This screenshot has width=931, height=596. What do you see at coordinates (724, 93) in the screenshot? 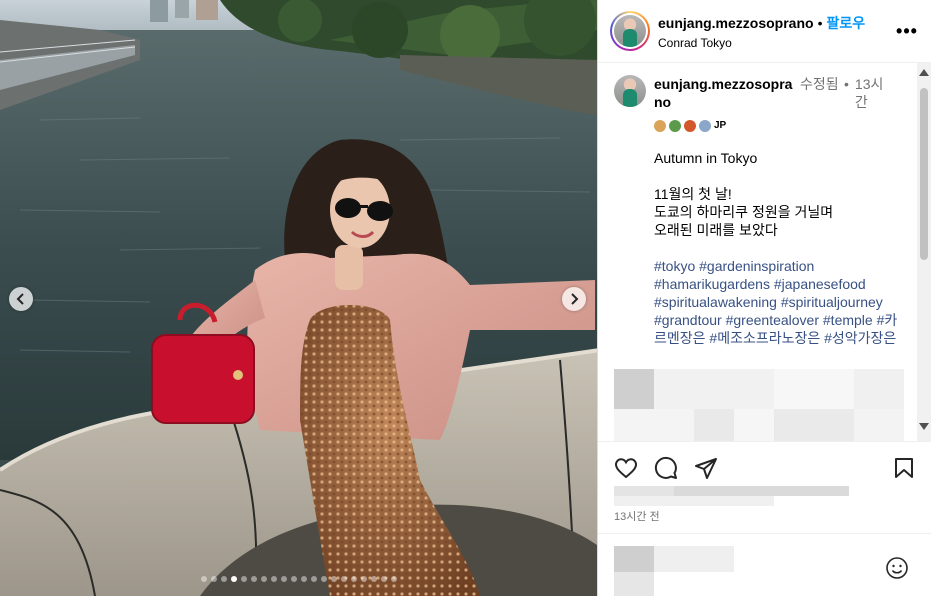
I see `caption-username: eunjang.mezzosoprano` at bounding box center [724, 93].